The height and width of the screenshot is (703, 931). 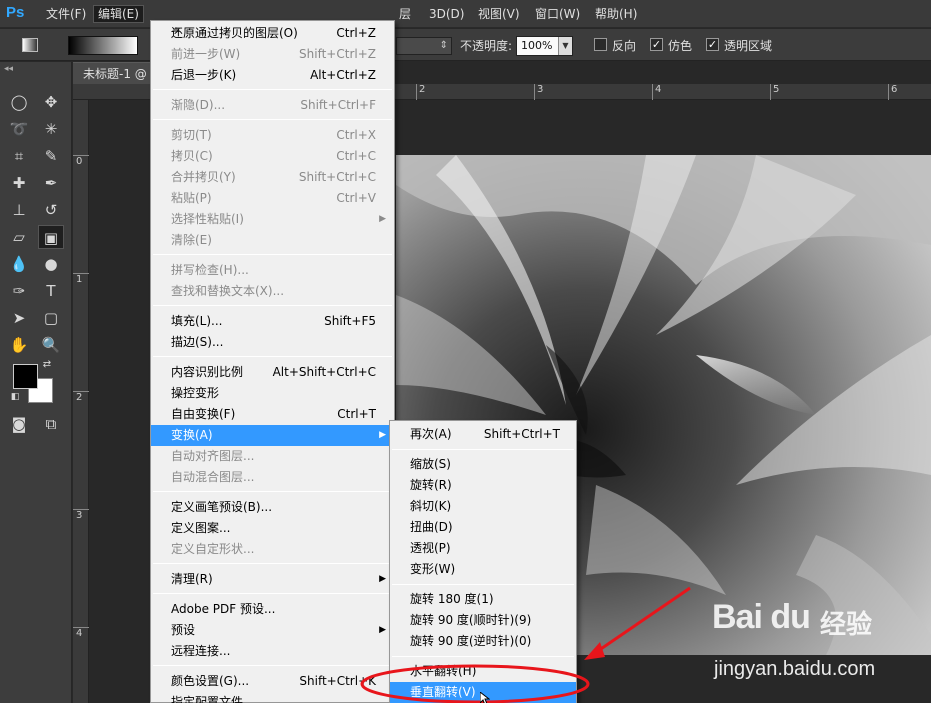 I want to click on menu-item-copy: 拷贝(C) Ctrl+C, so click(x=272, y=156).